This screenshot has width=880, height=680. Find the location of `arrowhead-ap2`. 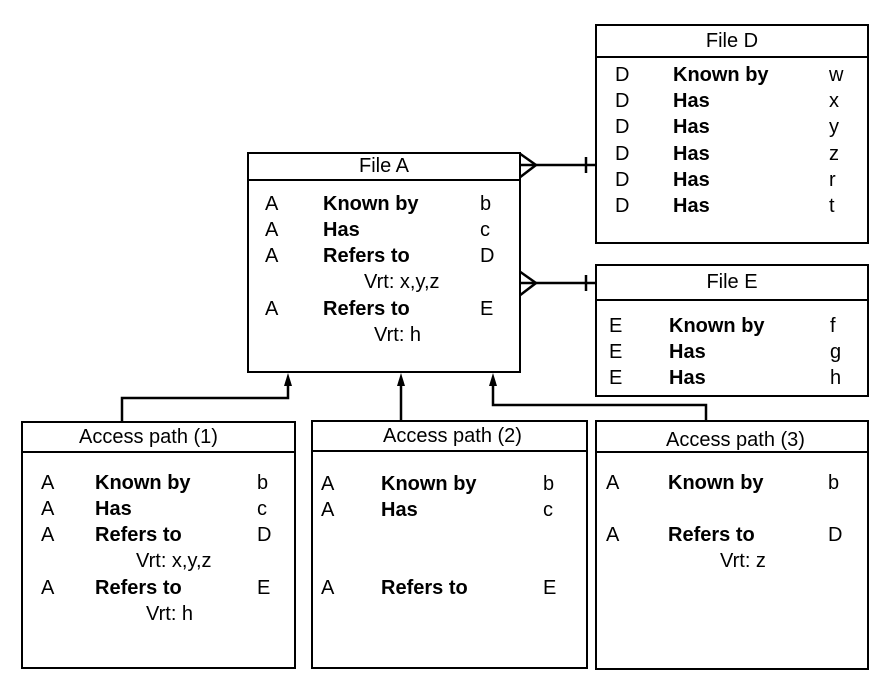

arrowhead-ap2 is located at coordinates (401, 379).